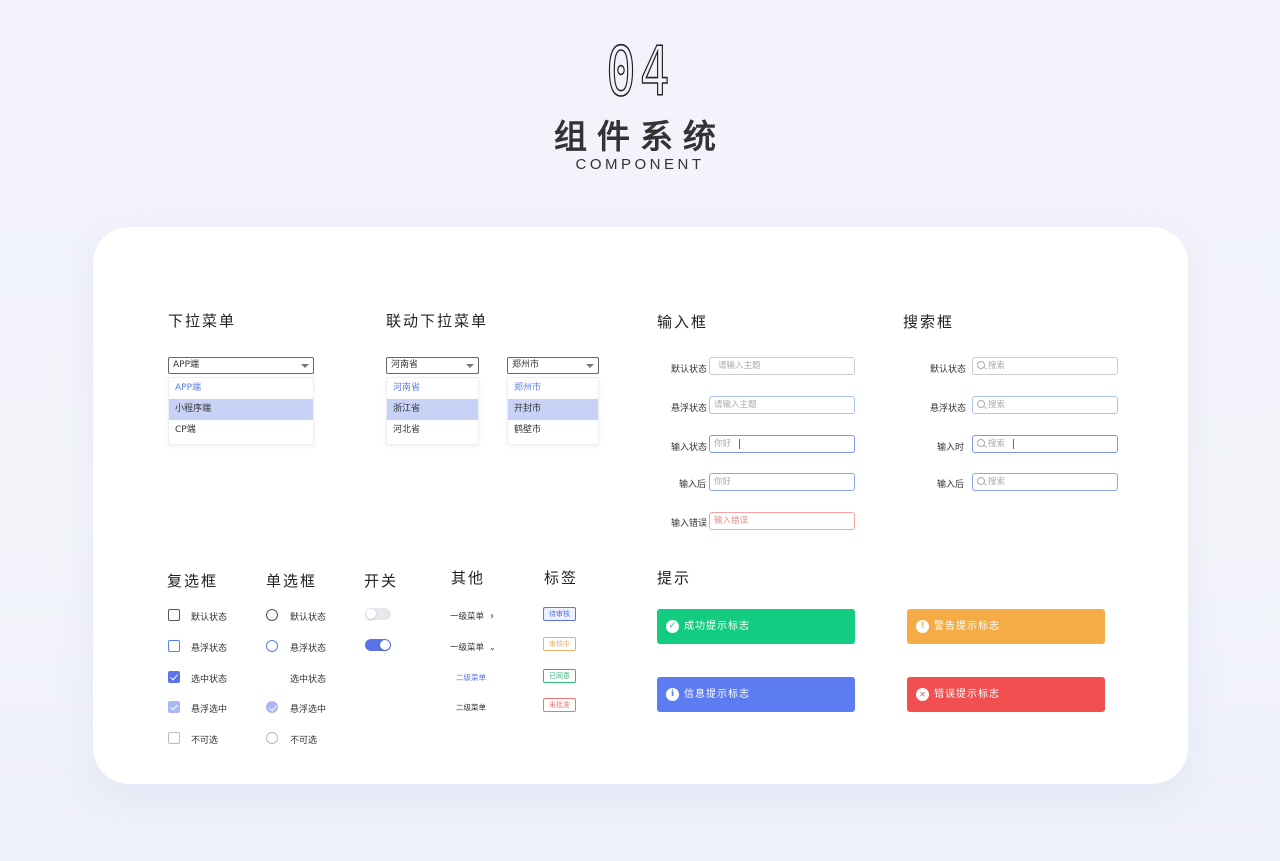 The height and width of the screenshot is (861, 1280). Describe the element at coordinates (951, 485) in the screenshot. I see `search-state-label: 输入后` at that location.